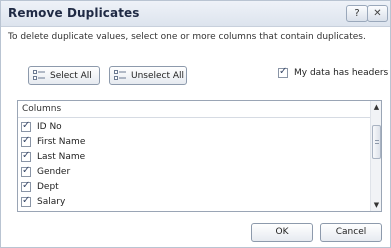  What do you see at coordinates (377, 13) in the screenshot?
I see `close-button: ✕` at bounding box center [377, 13].